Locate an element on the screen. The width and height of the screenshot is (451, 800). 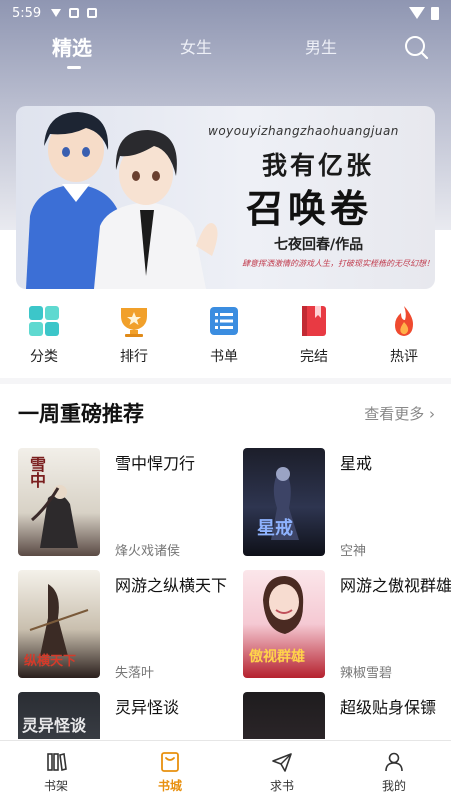
book-card: 傲视群雄 网游之傲视群雄 辣椒雪碧 is located at coordinates (347, 626).